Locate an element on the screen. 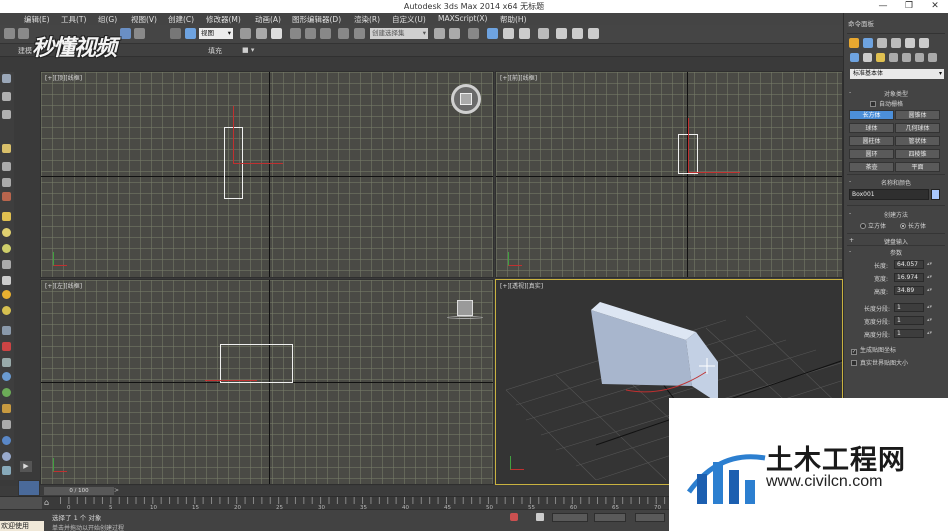 The width and height of the screenshot is (948, 531). menu-view: 视图(V) is located at coordinates (144, 19).